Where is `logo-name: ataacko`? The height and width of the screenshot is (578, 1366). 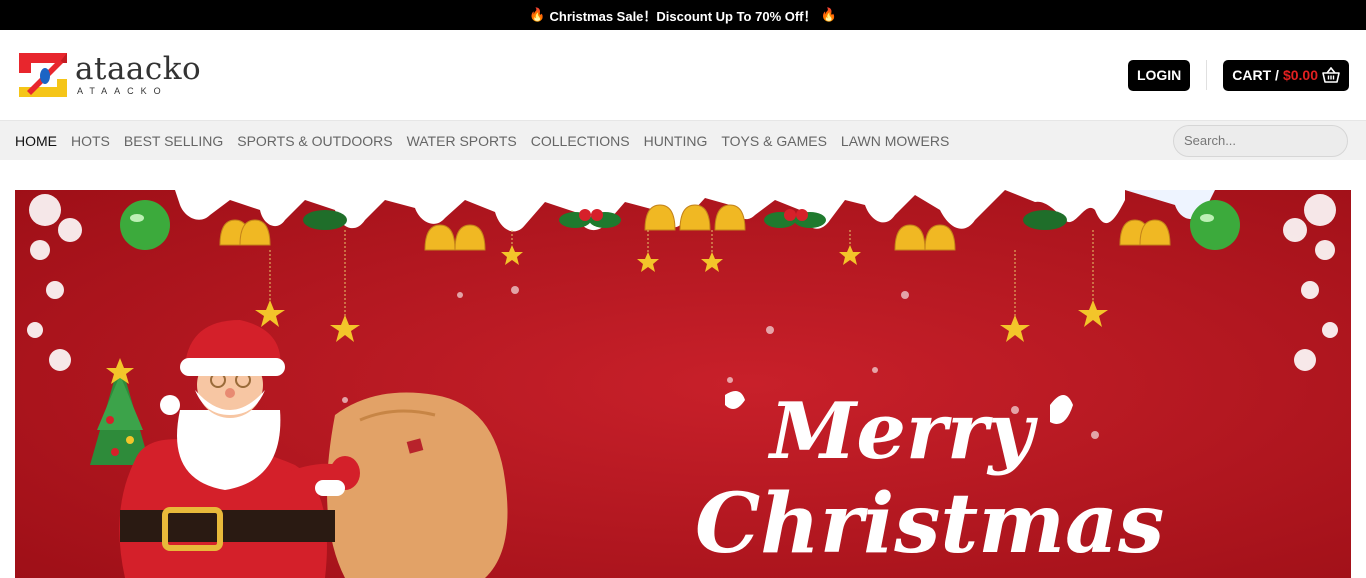 logo-name: ataacko is located at coordinates (138, 69).